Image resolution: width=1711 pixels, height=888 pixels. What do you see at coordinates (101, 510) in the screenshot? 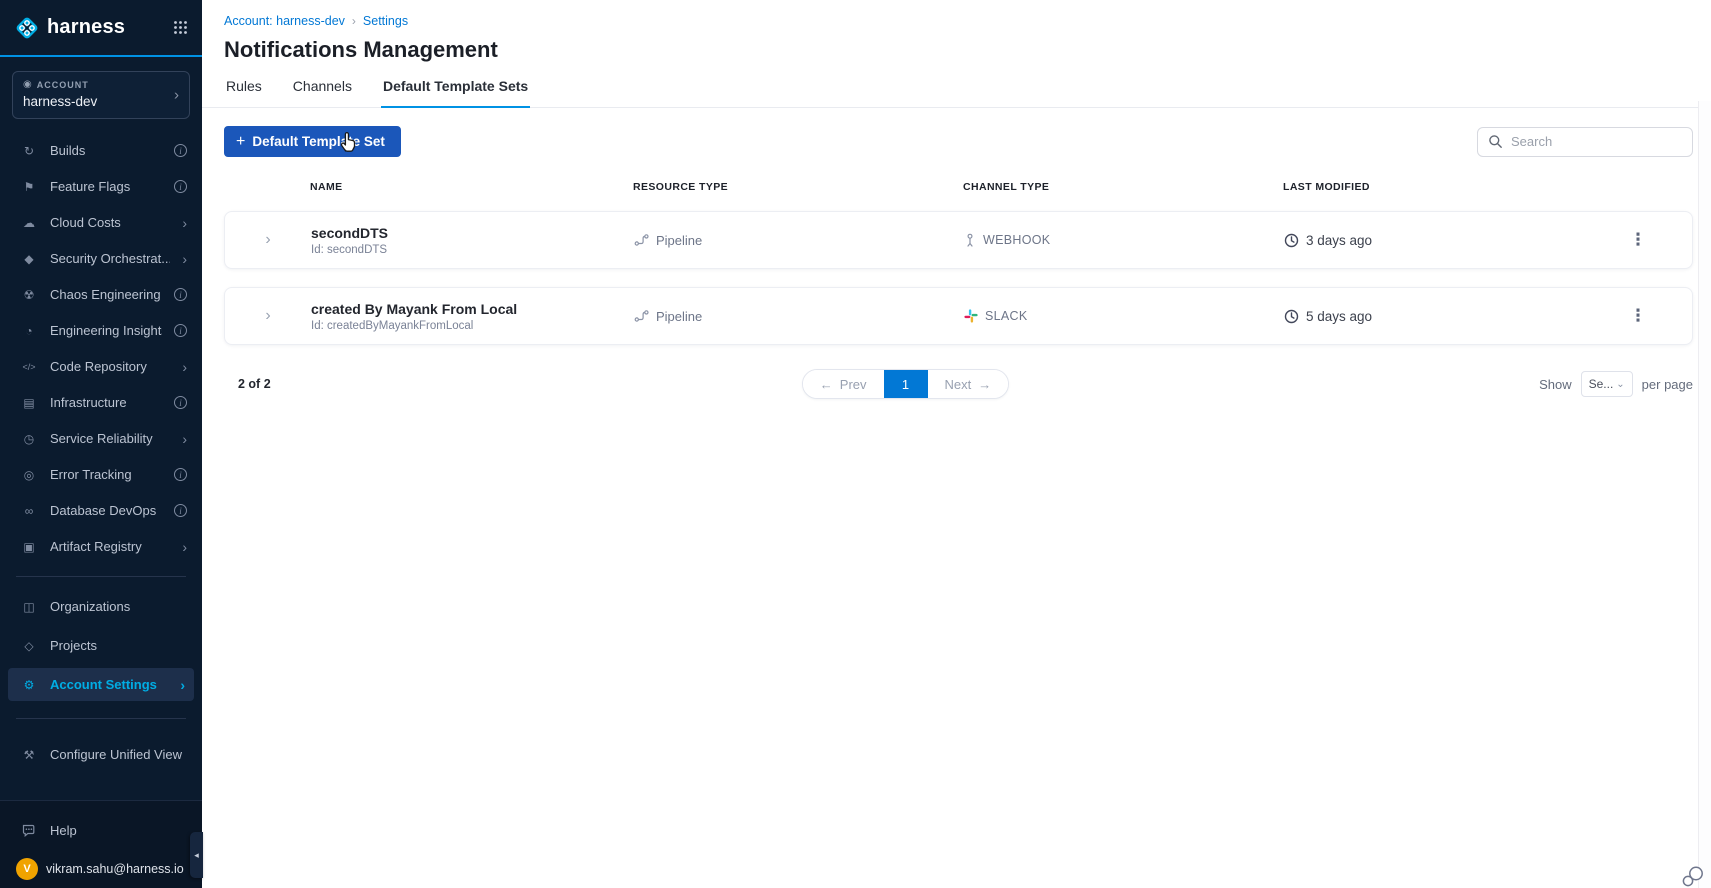
I see `sidebar-item-database-devops: ∞ Database DevOps i` at bounding box center [101, 510].